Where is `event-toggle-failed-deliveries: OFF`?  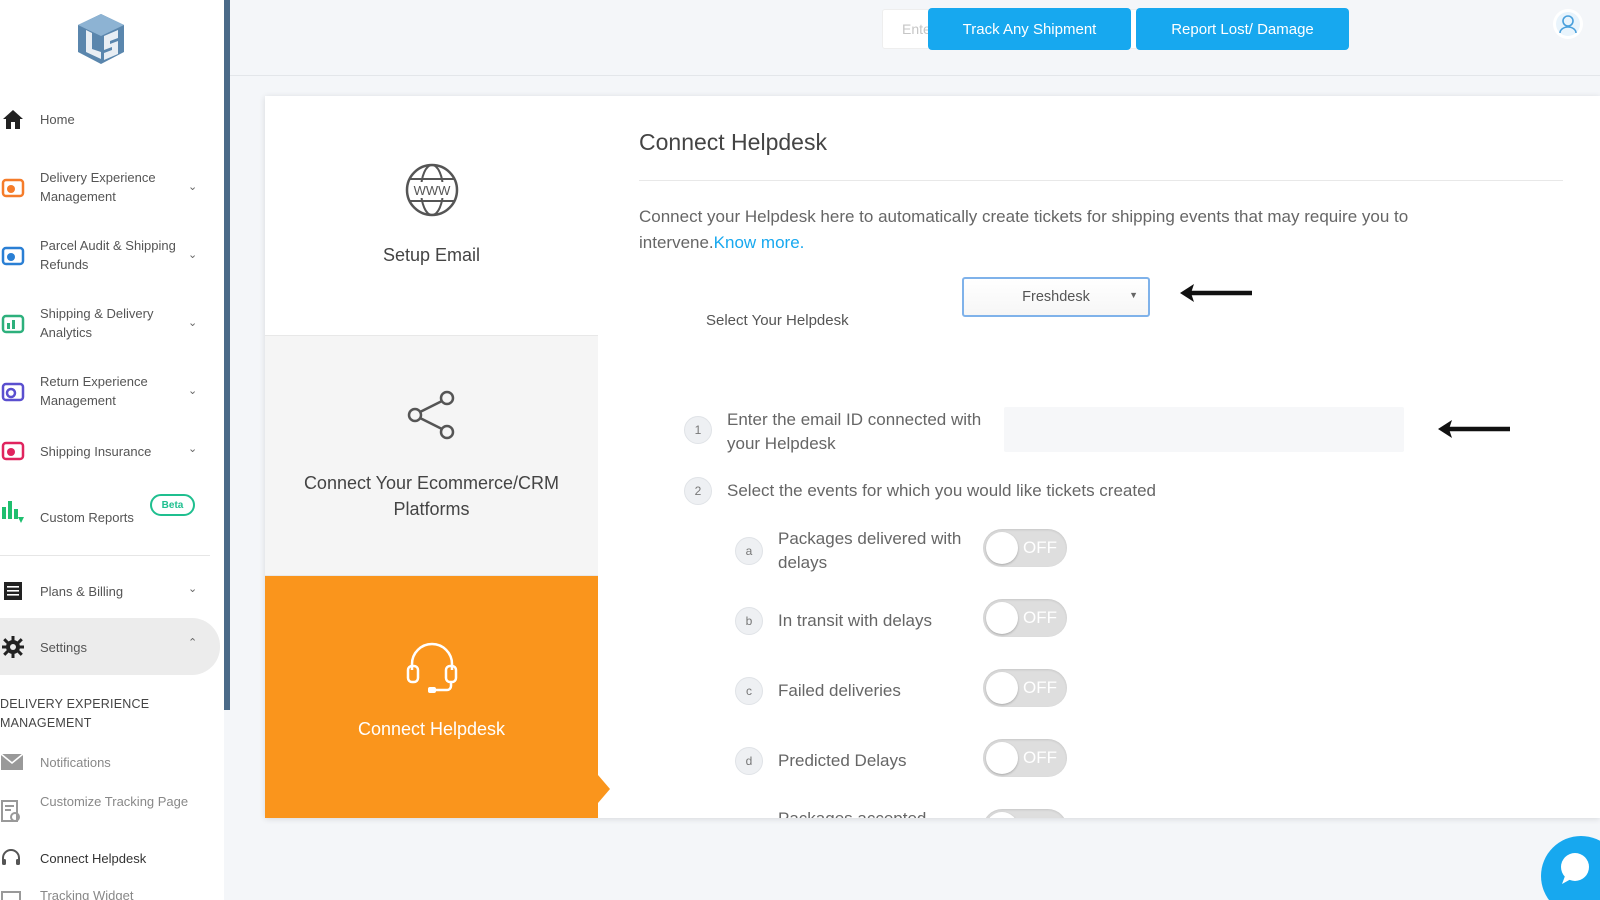 event-toggle-failed-deliveries: OFF is located at coordinates (1025, 688).